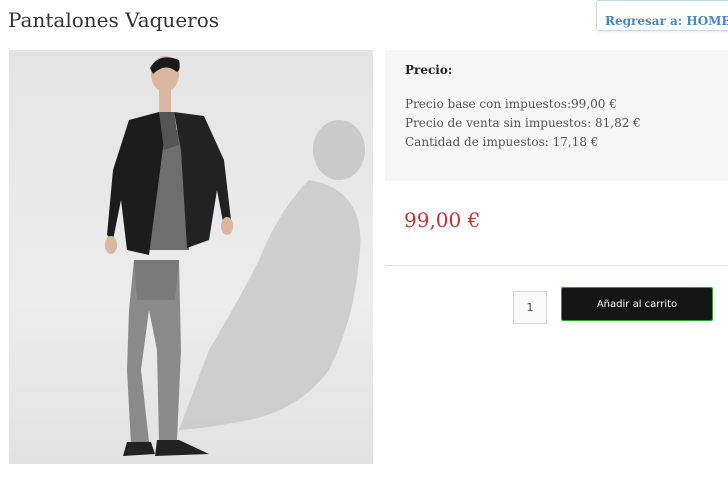 The width and height of the screenshot is (728, 487). Describe the element at coordinates (511, 104) in the screenshot. I see `base-price-with-tax: Precio base con impuestos:99,00 €` at that location.